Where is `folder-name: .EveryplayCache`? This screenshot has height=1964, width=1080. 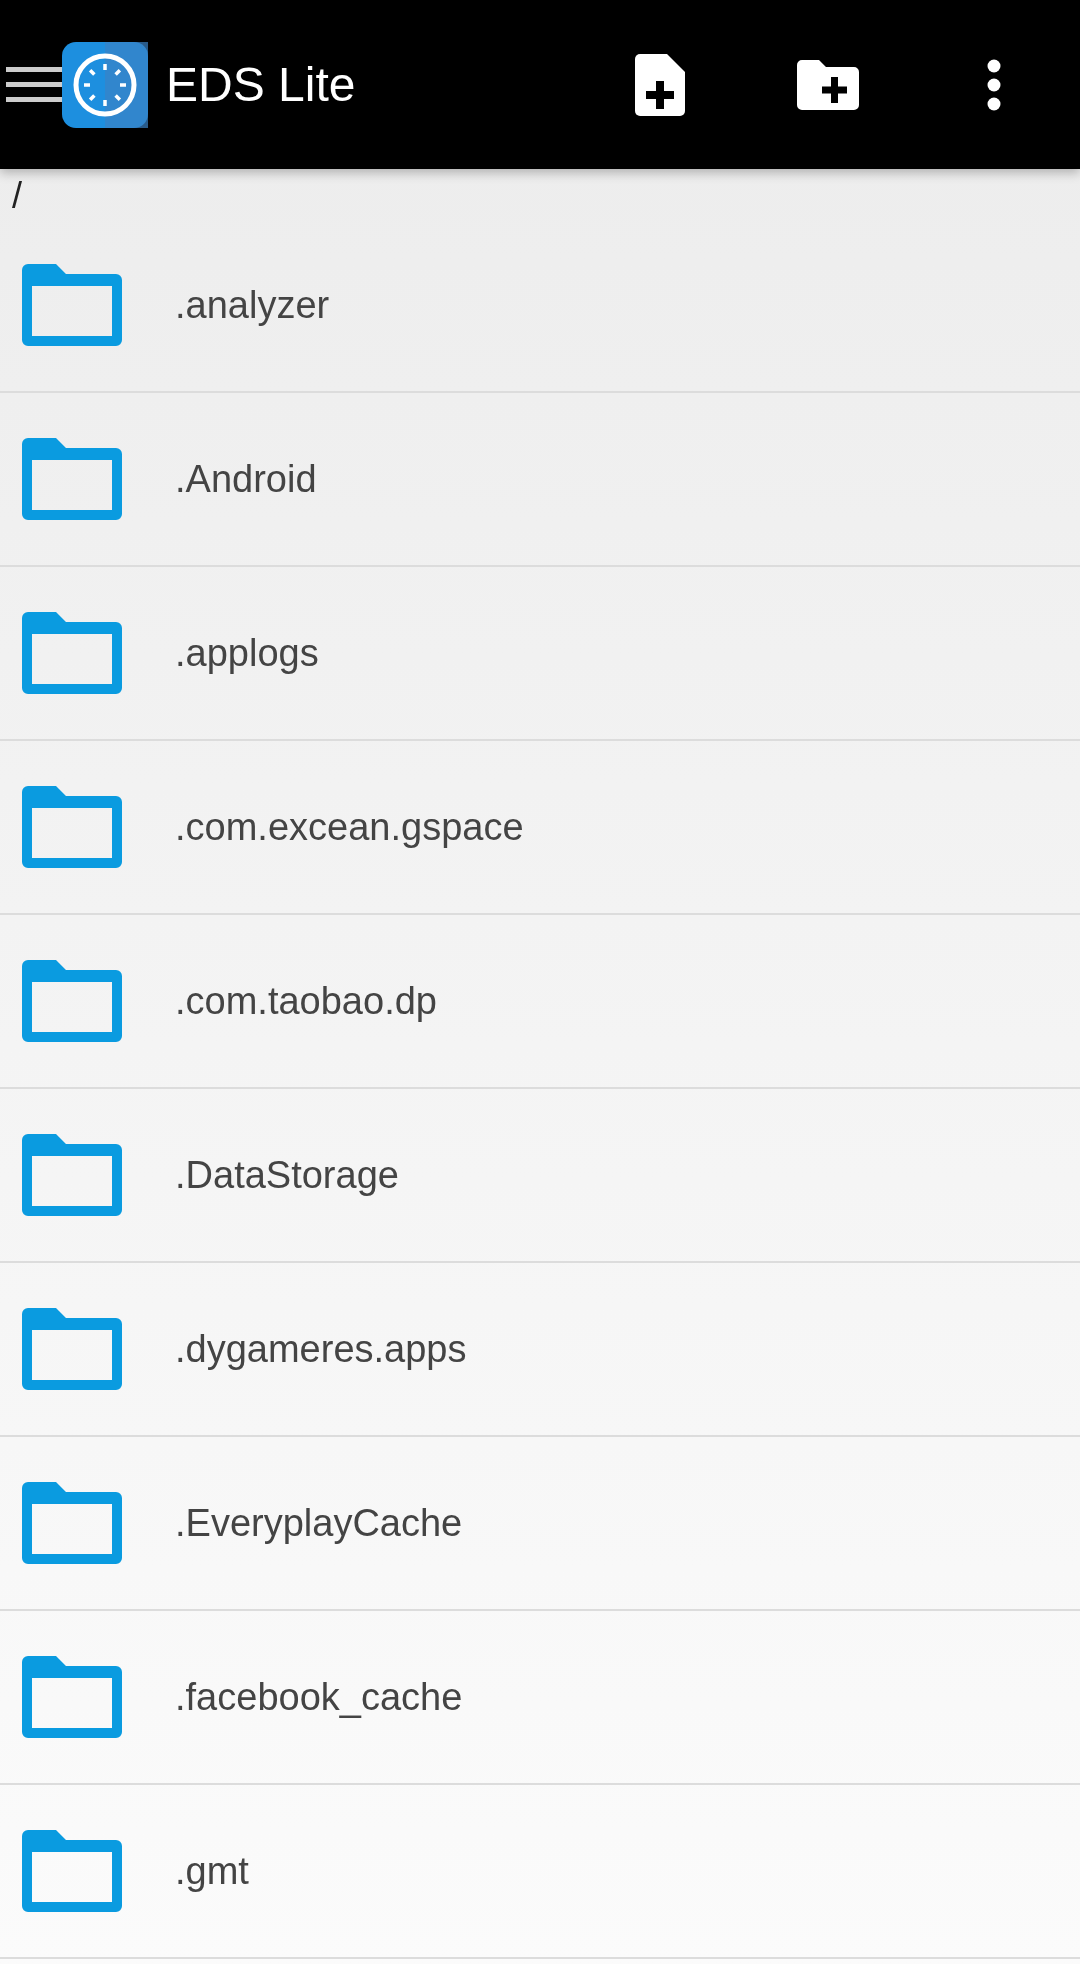
folder-name: .EveryplayCache is located at coordinates (319, 1523).